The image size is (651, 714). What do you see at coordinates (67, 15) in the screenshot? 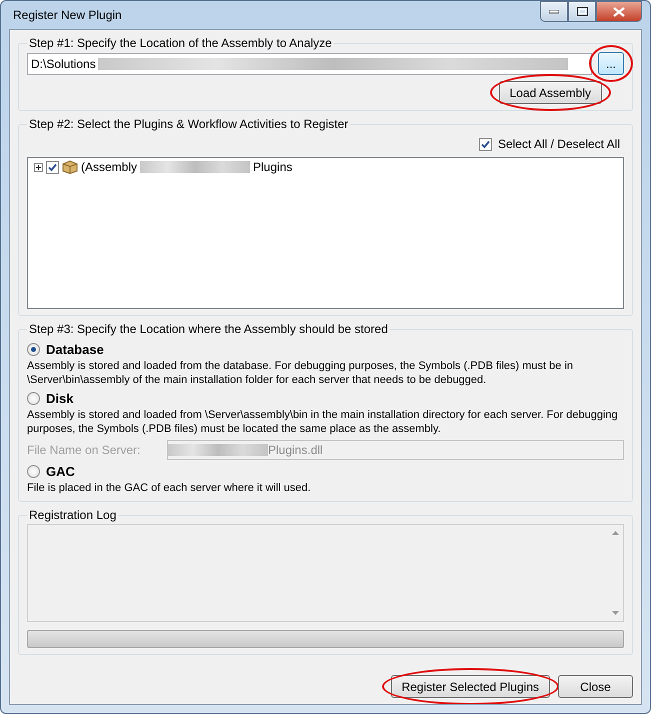
I see `window-title: Register New Plugin` at bounding box center [67, 15].